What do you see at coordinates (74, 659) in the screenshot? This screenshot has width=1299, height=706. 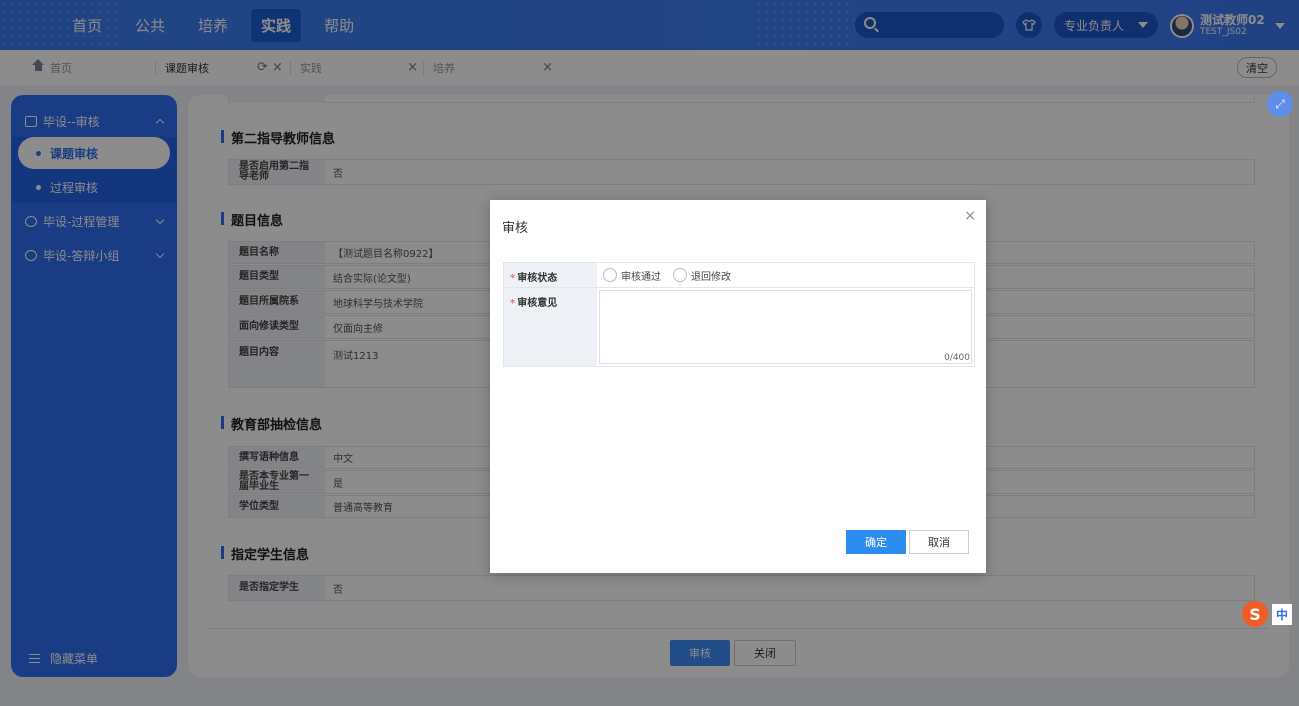 I see `hide-menu-label: 隐藏菜单` at bounding box center [74, 659].